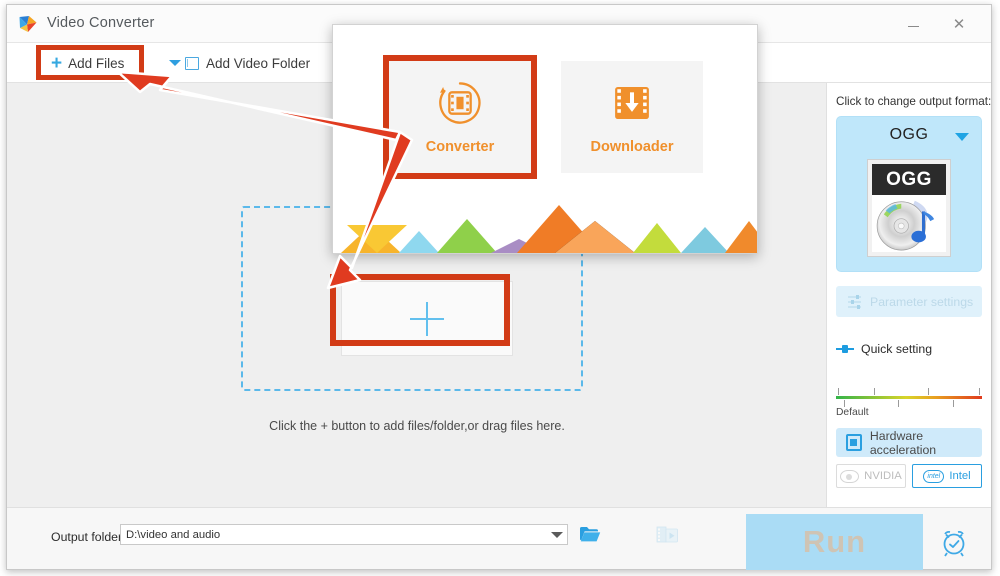 The height and width of the screenshot is (576, 1000). What do you see at coordinates (909, 397) in the screenshot?
I see `quality-slider-track` at bounding box center [909, 397].